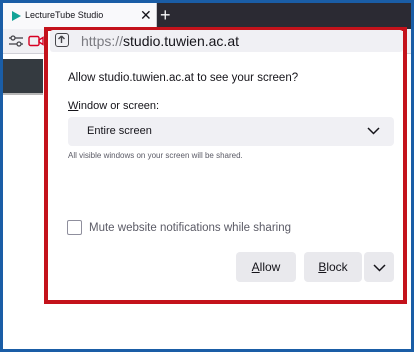 This screenshot has height=352, width=414. I want to click on tab-title: LectureTube Studio, so click(64, 15).